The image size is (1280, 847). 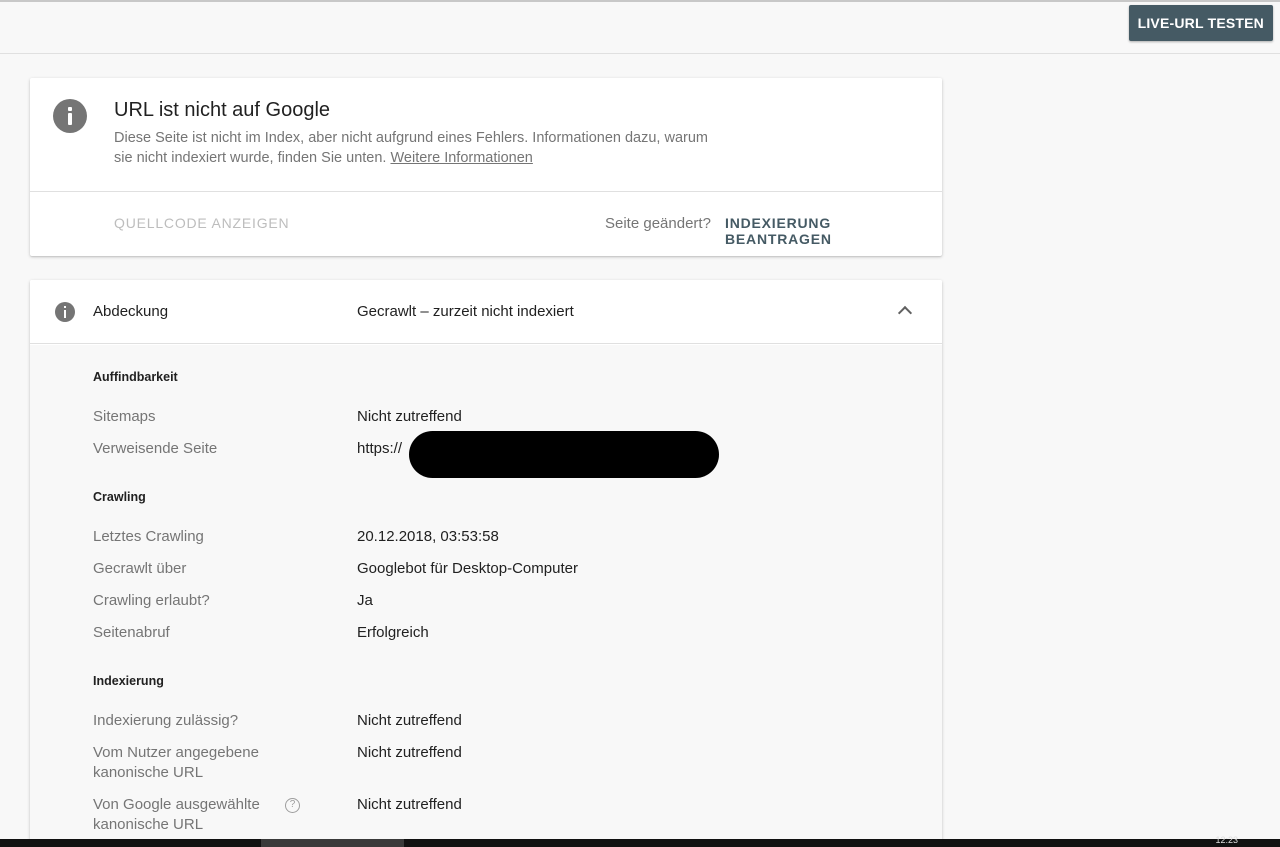 I want to click on taskbar-app-button, so click(x=332, y=843).